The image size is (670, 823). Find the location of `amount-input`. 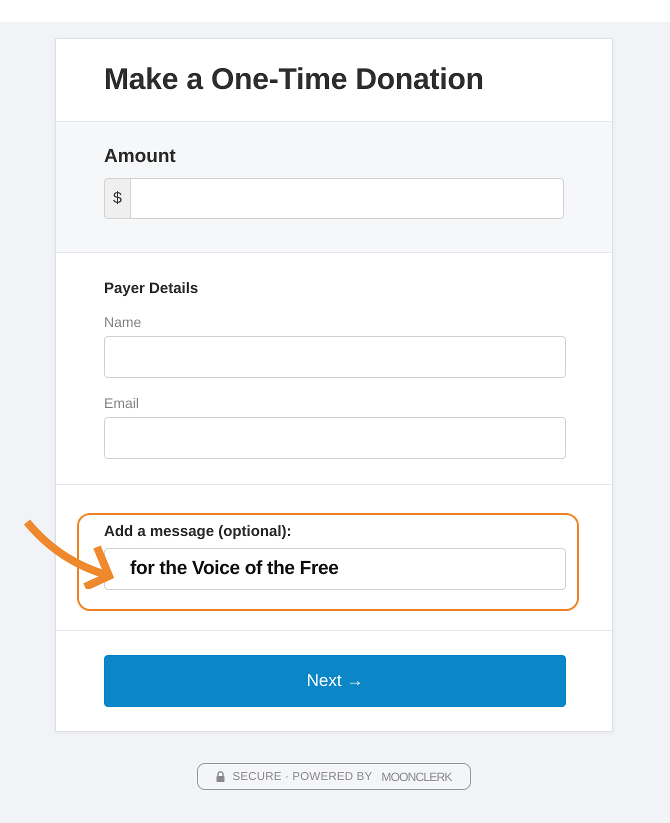

amount-input is located at coordinates (347, 198).